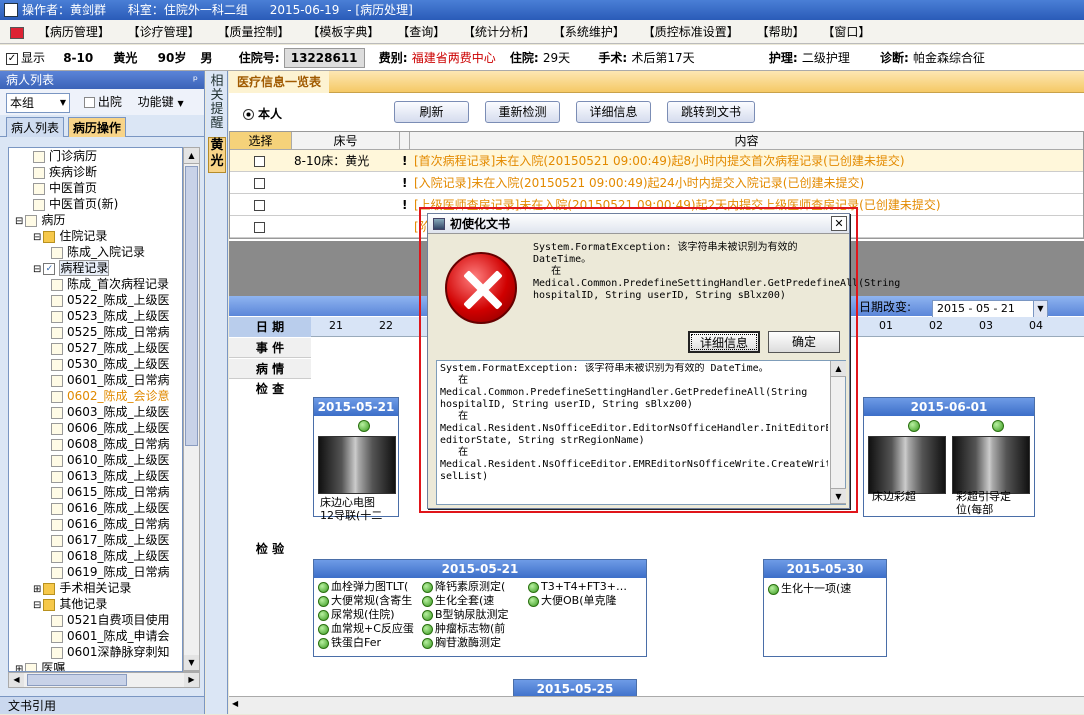  I want to click on recheck-button: 重新检测, so click(522, 112).